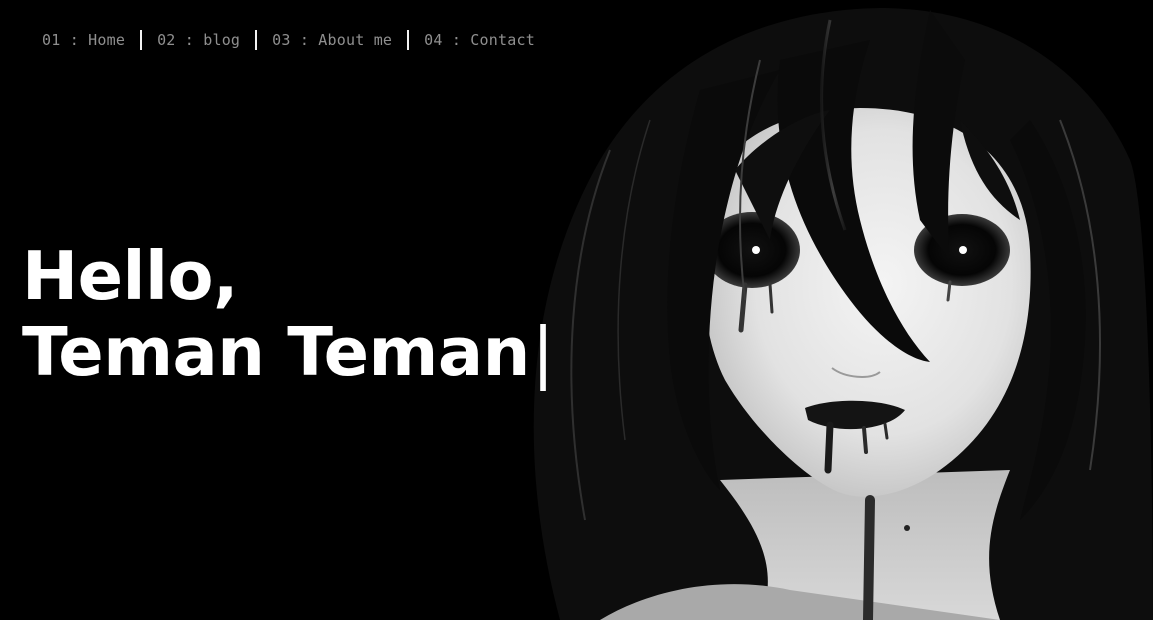 Image resolution: width=1153 pixels, height=620 pixels. I want to click on hero-headline: Hello, Teman Teman|, so click(288, 314).